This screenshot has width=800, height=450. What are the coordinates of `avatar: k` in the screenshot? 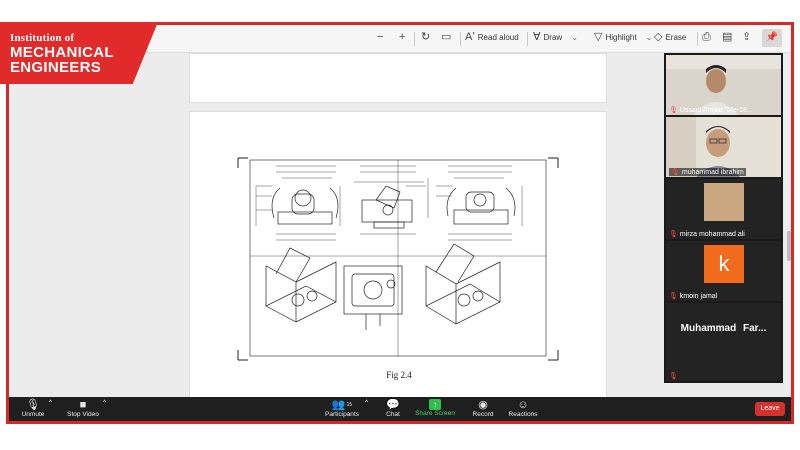 It's located at (724, 264).